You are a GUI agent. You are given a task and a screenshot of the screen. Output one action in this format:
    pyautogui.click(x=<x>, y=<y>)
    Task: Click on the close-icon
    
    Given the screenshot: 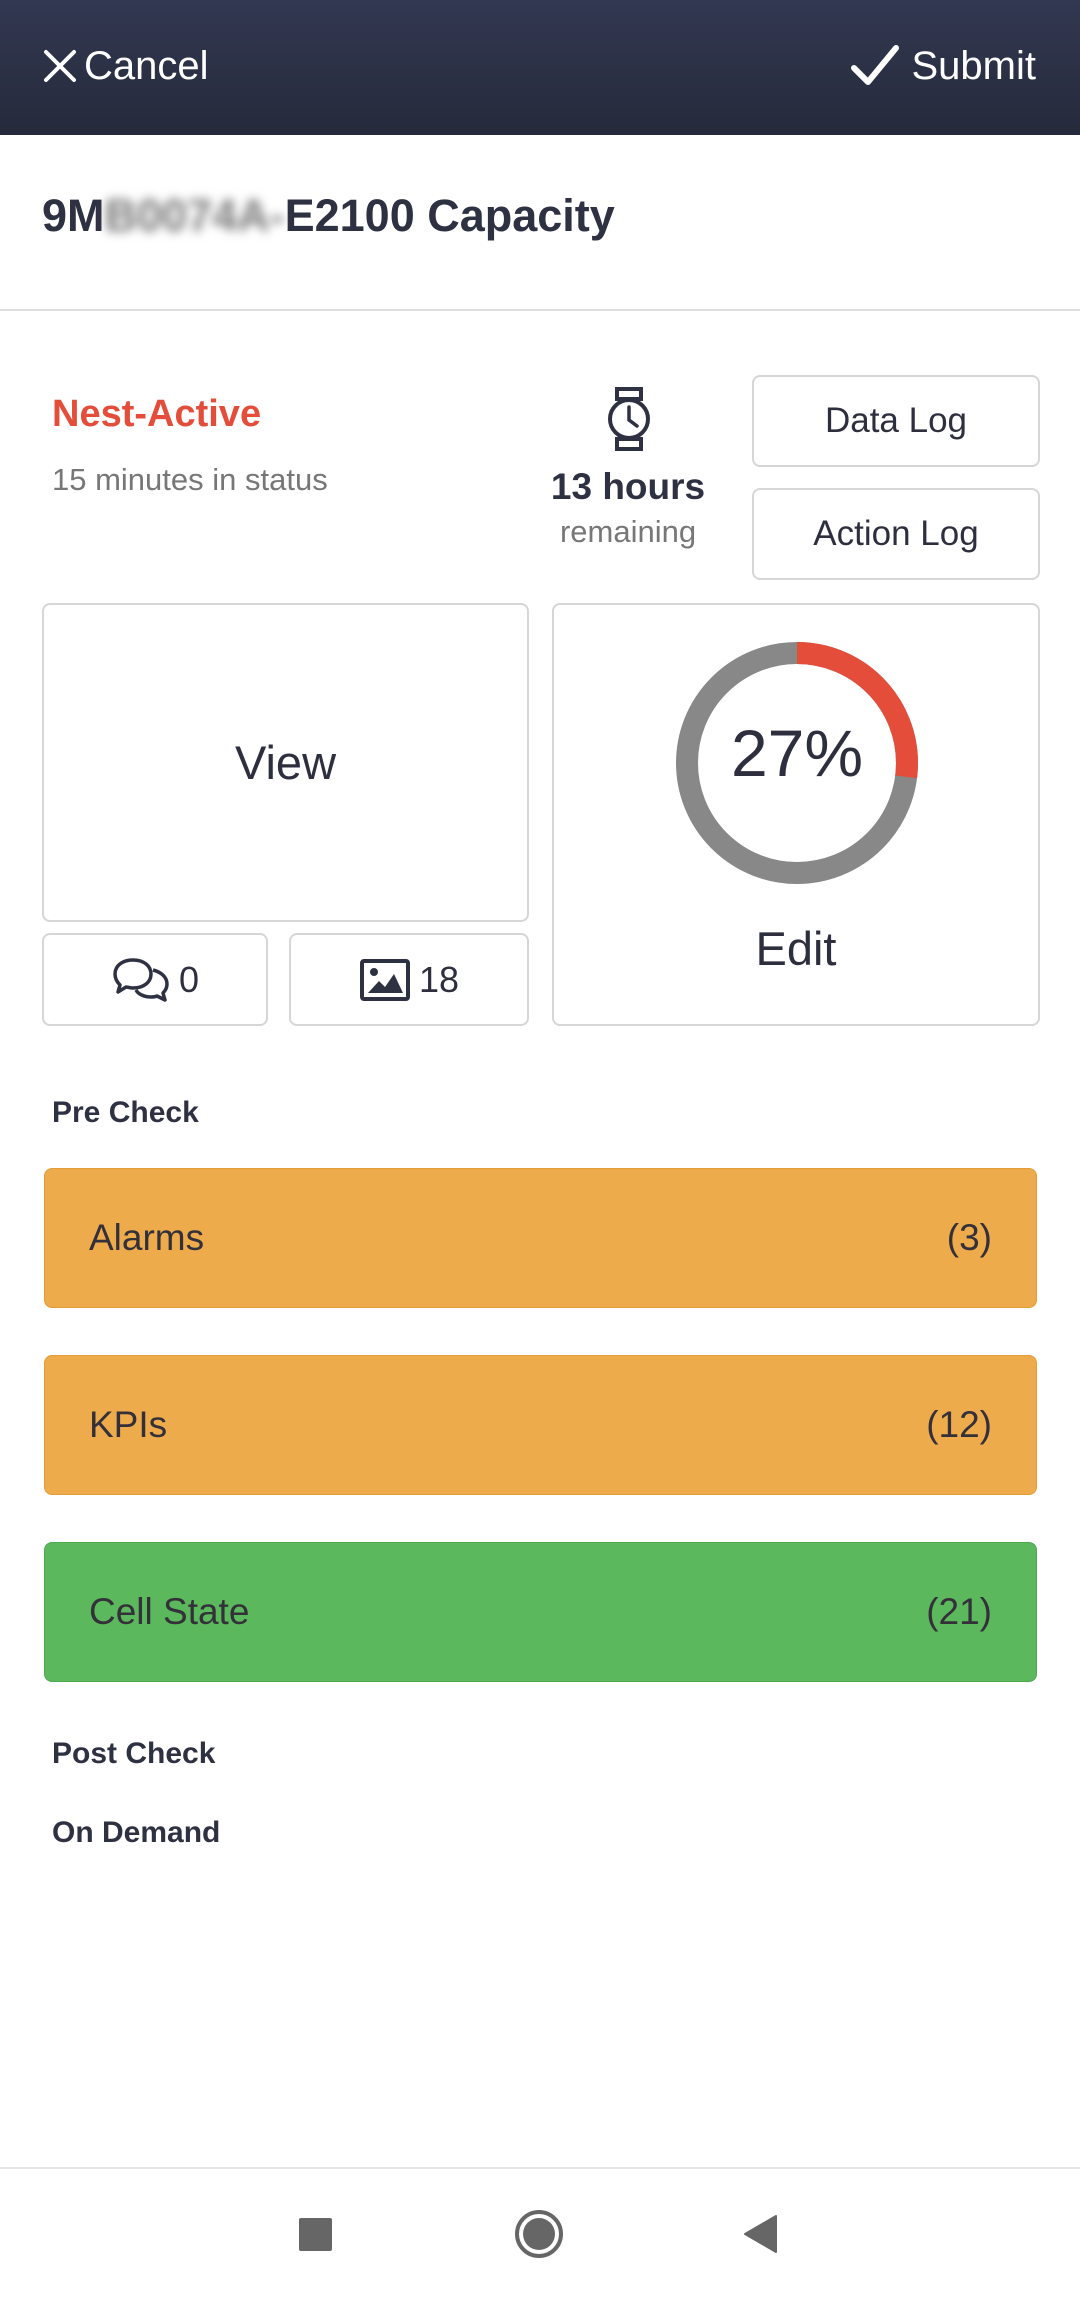 What is the action you would take?
    pyautogui.click(x=60, y=66)
    